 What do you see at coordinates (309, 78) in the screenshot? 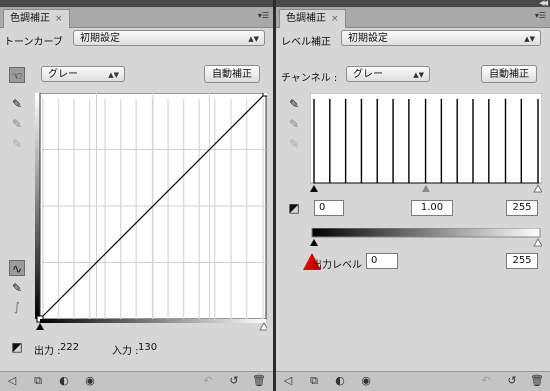
I see `channel-label: チャンネル :` at bounding box center [309, 78].